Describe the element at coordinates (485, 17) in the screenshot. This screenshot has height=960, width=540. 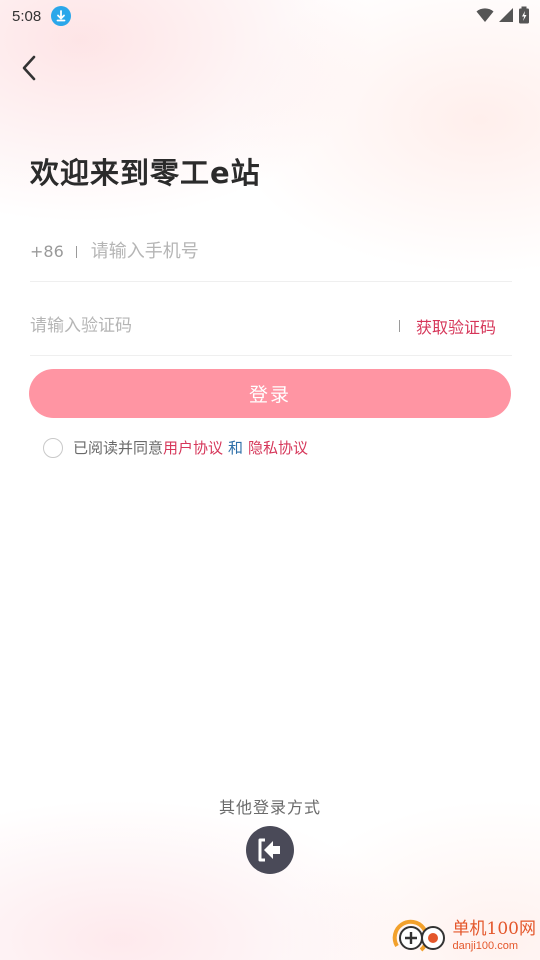
I see `wifi-icon` at that location.